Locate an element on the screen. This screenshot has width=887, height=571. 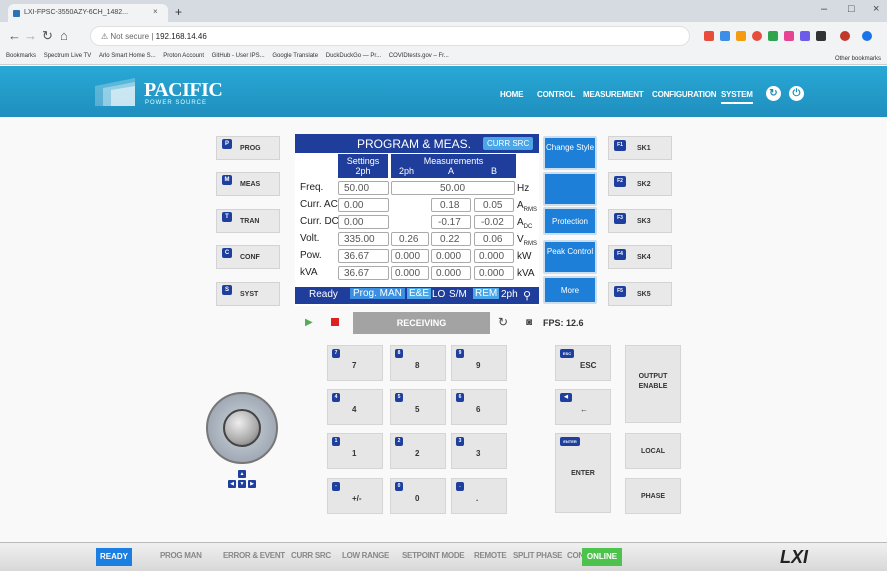
knob-center is located at coordinates (242, 428).